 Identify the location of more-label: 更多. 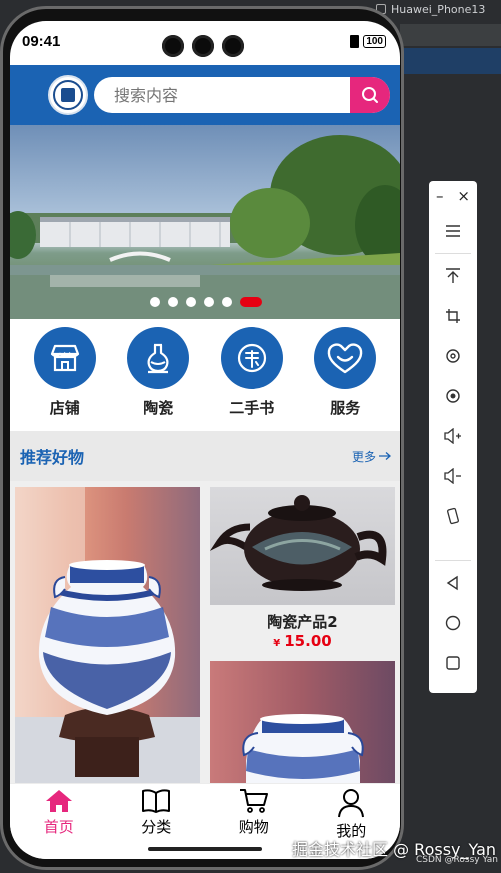
(363, 456).